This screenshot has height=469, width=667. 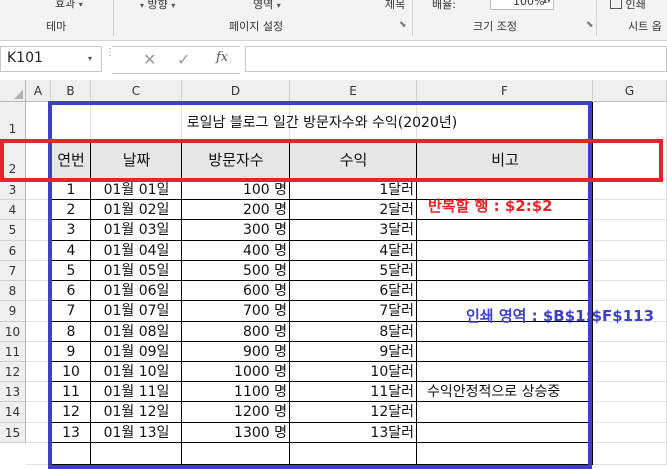 What do you see at coordinates (136, 91) in the screenshot?
I see `column-header-c: C` at bounding box center [136, 91].